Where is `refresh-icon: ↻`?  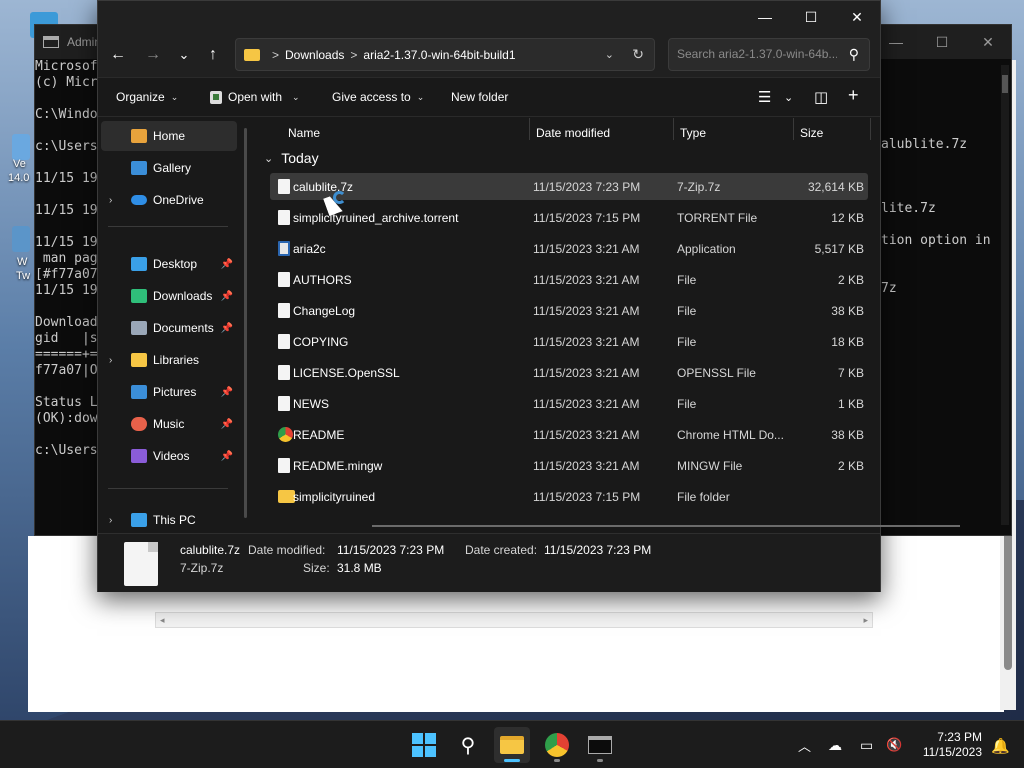
refresh-icon: ↻ is located at coordinates (638, 54).